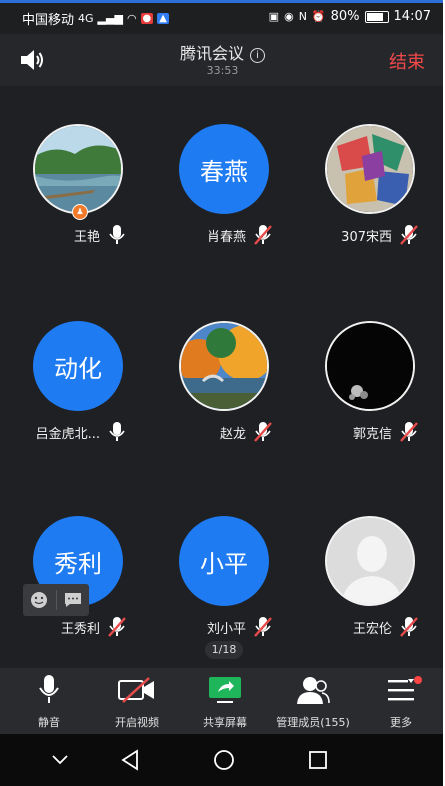 The image size is (445, 786). Describe the element at coordinates (372, 629) in the screenshot. I see `participant-name: 王宏伦` at that location.